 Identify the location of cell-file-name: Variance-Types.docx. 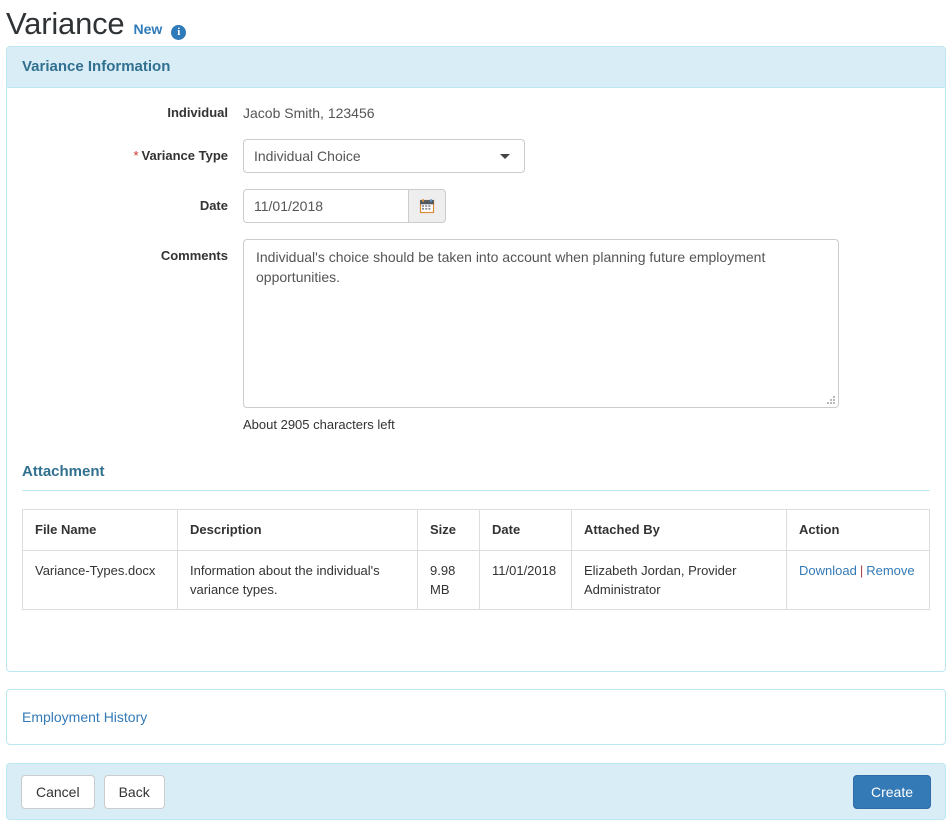
(100, 580).